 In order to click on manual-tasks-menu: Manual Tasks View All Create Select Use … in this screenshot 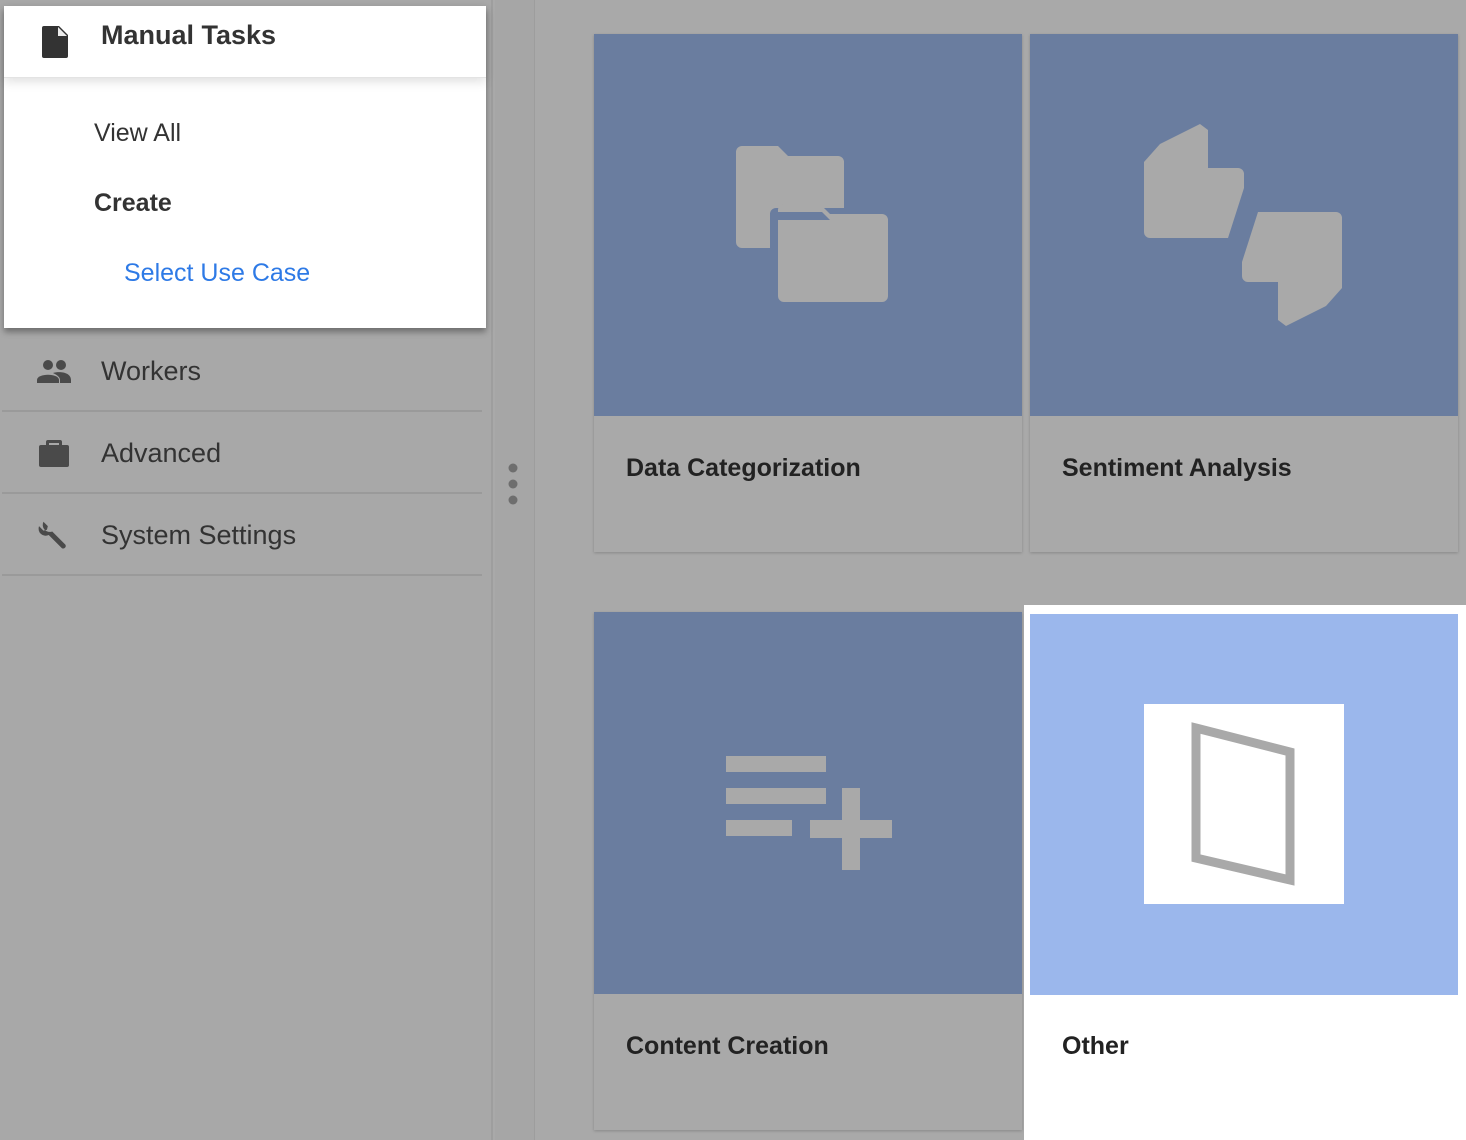, I will do `click(245, 167)`.